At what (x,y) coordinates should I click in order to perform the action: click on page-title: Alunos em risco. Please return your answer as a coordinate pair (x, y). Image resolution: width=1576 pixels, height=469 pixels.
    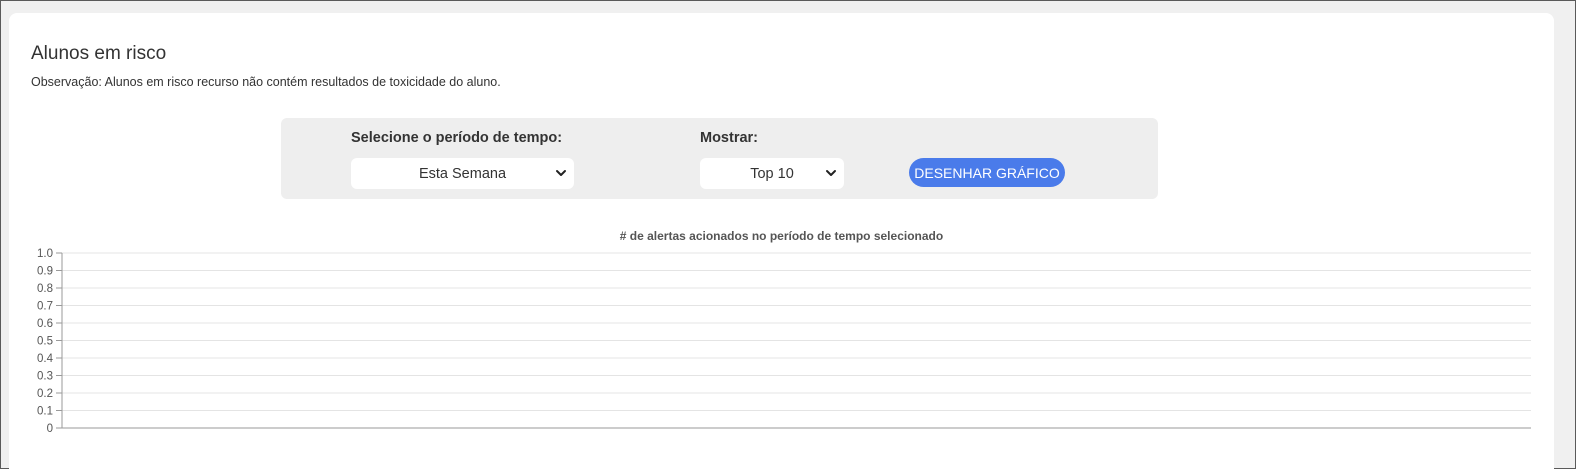
    Looking at the image, I should click on (99, 53).